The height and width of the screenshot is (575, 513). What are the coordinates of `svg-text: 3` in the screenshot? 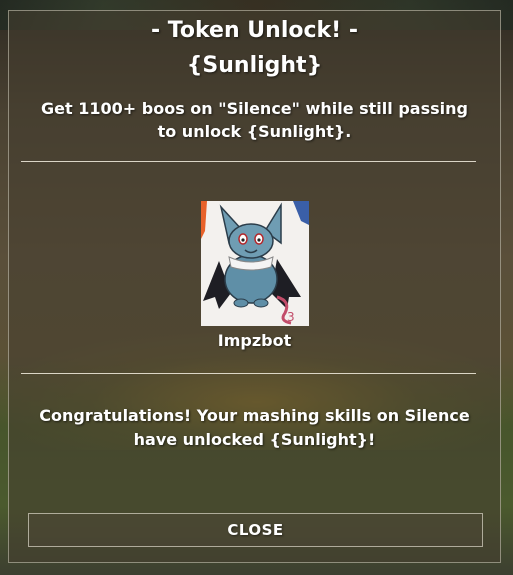 It's located at (291, 317).